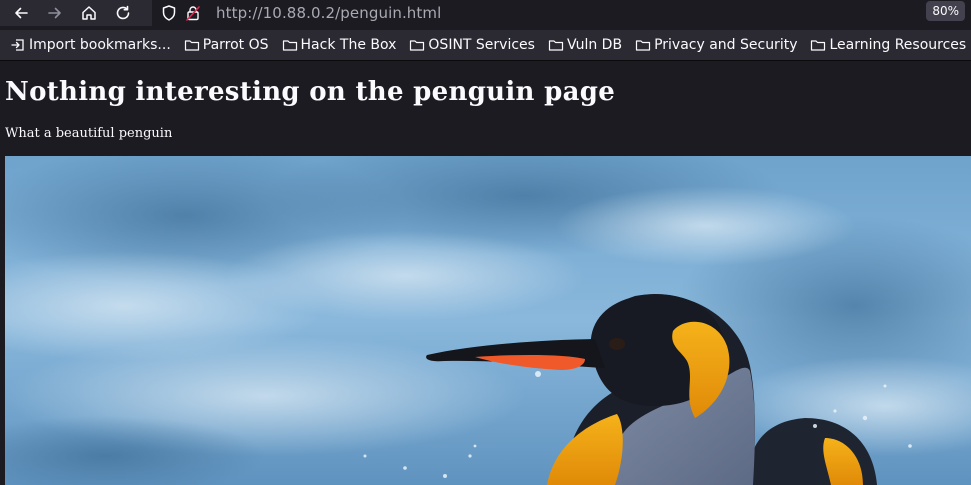 This screenshot has width=971, height=485. Describe the element at coordinates (193, 13) in the screenshot. I see `insecure-lock-icon` at that location.